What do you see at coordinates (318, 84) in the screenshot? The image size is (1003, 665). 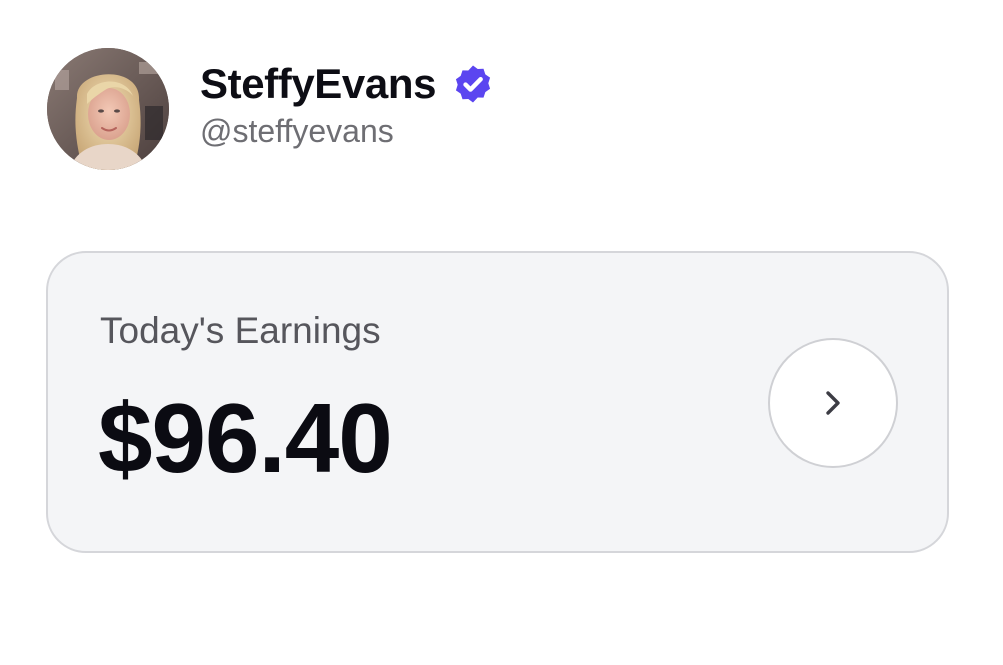 I see `display-name: SteffyEvans` at bounding box center [318, 84].